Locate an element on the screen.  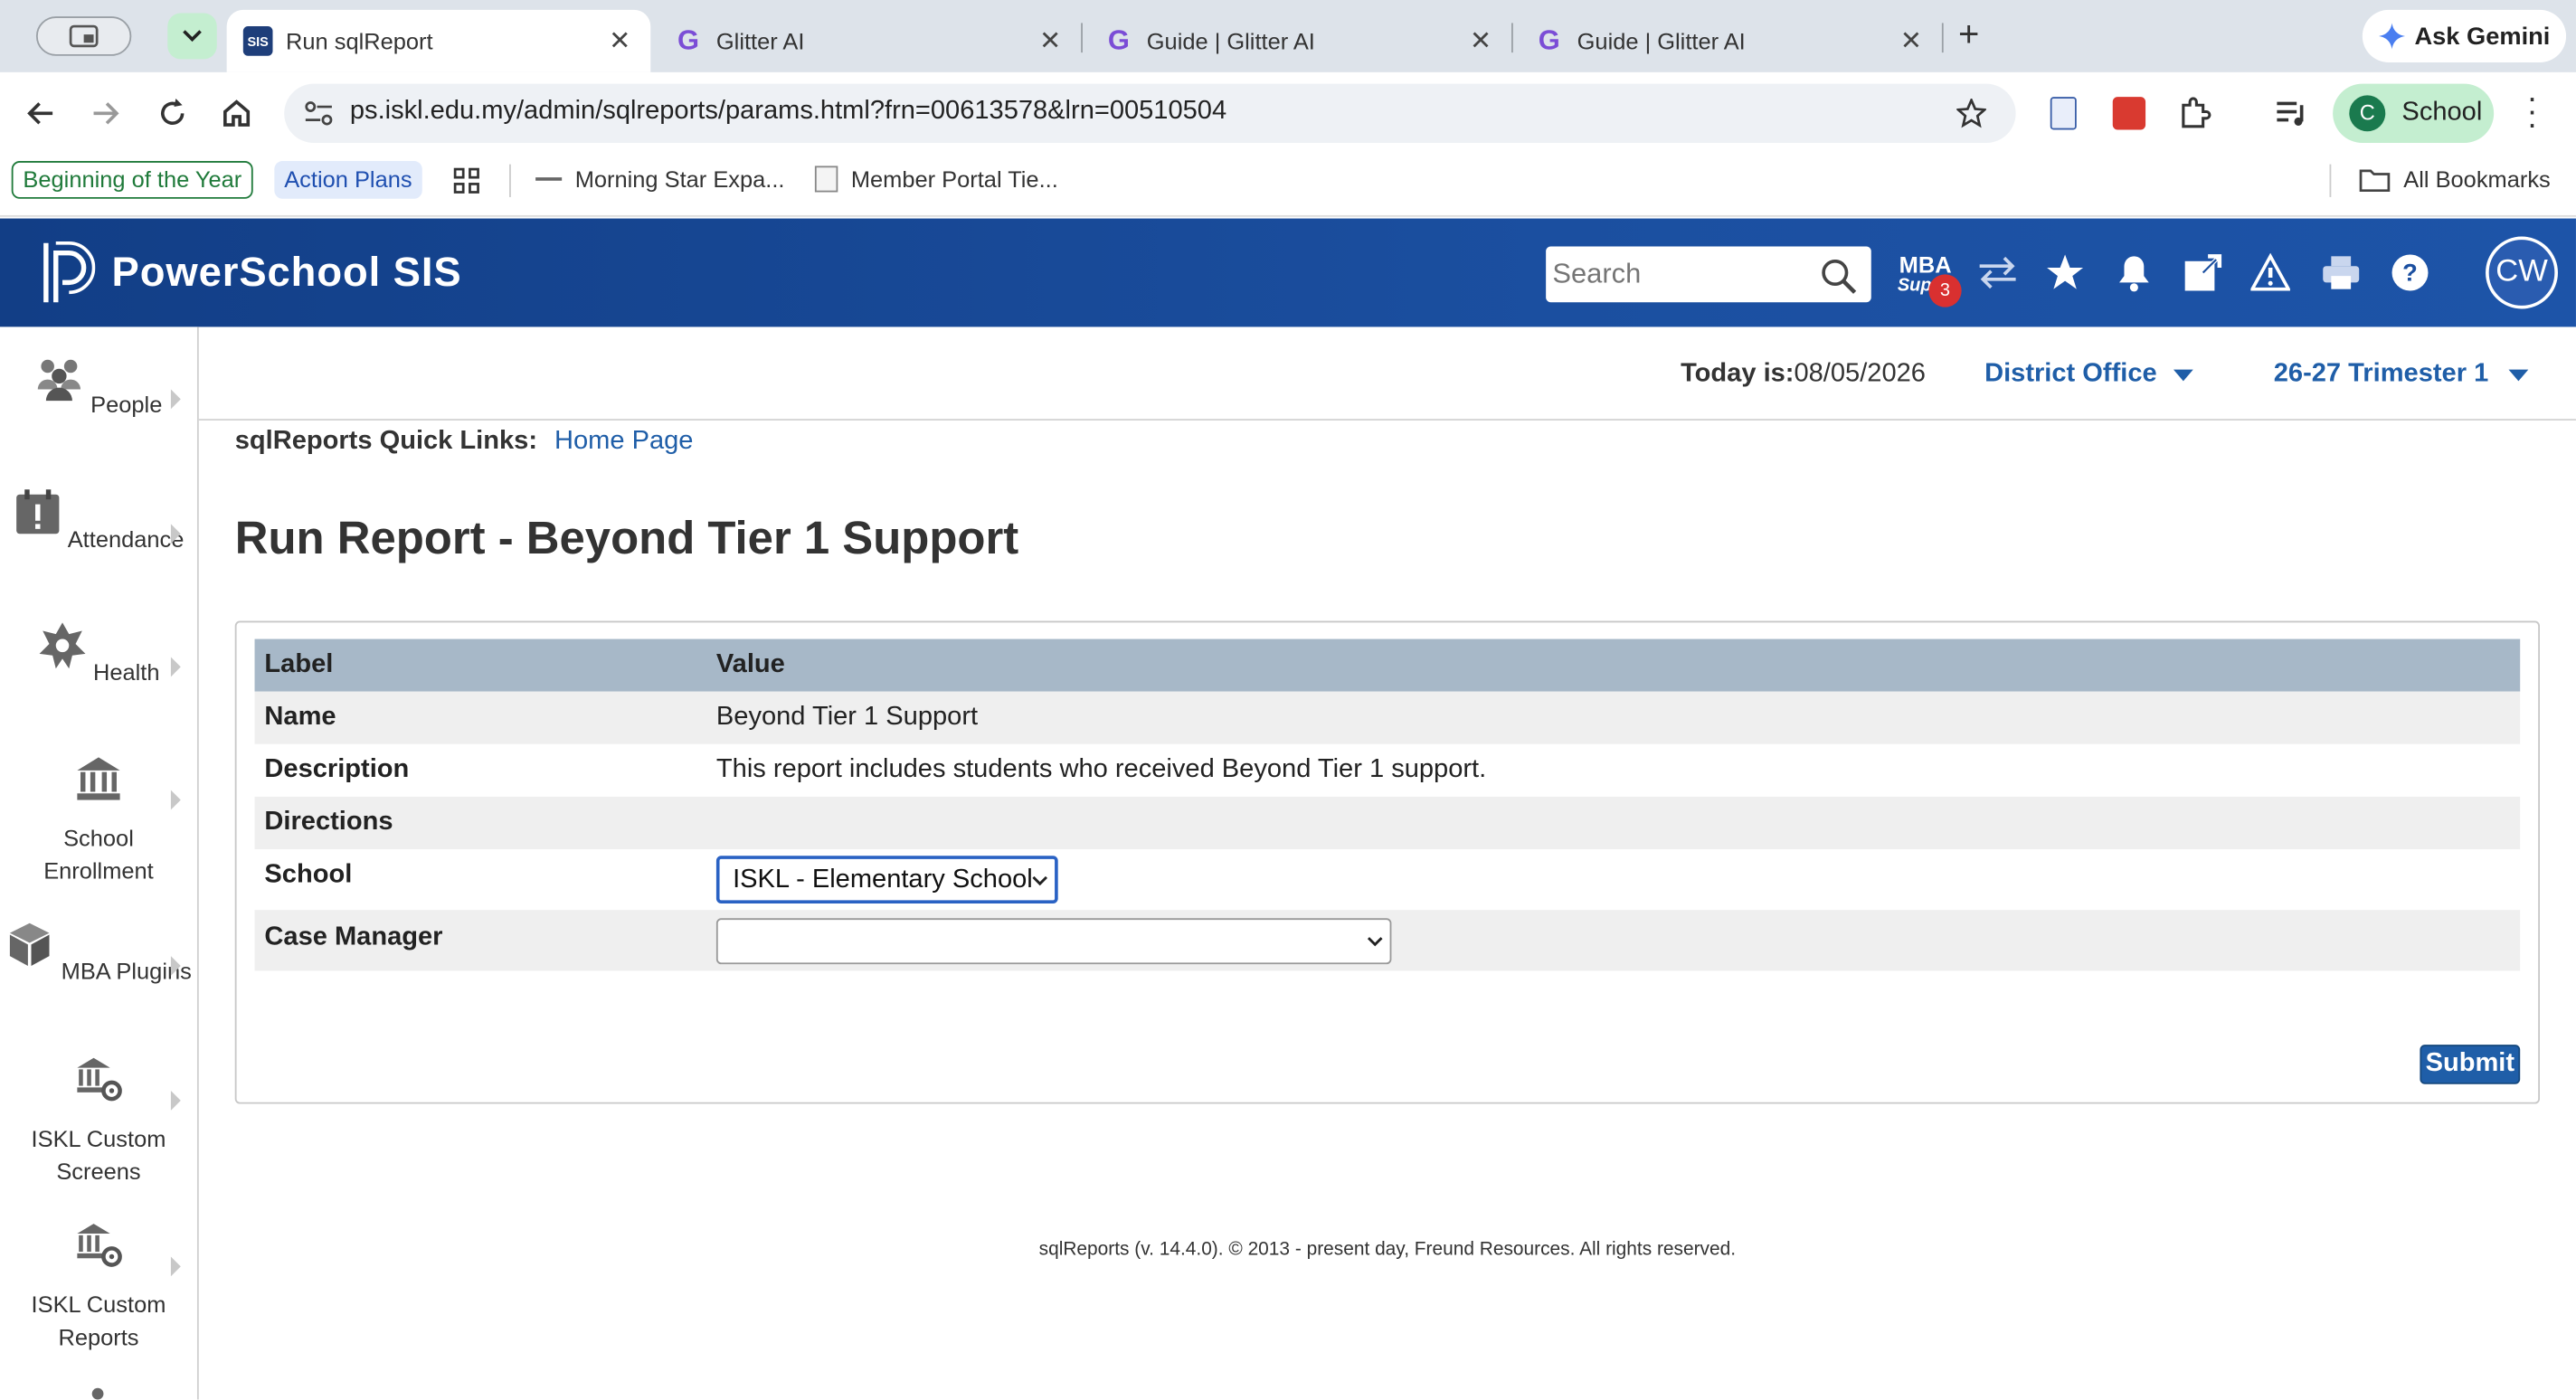
forward-icon is located at coordinates (105, 113).